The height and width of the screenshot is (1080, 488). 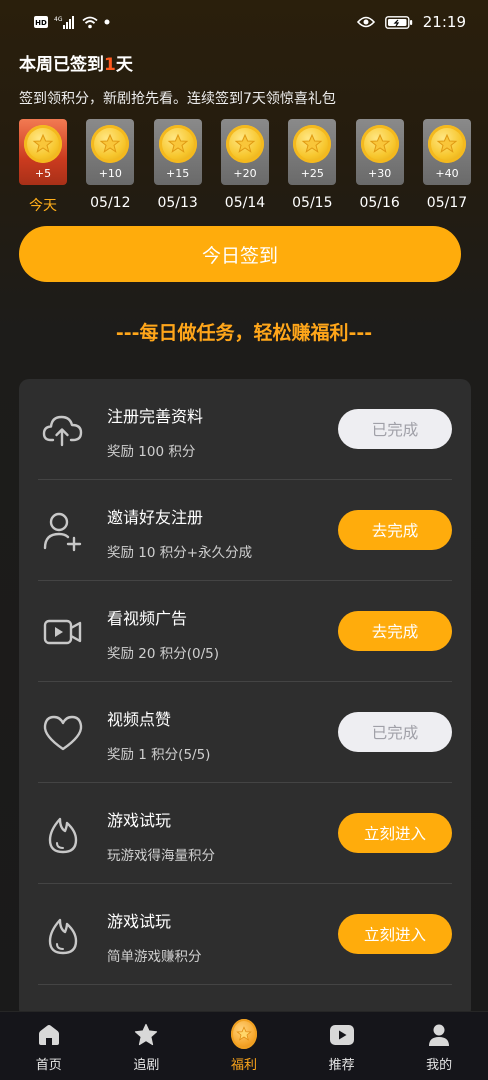 I want to click on checkin-subtitle: 签到领积分，新剧抢先看。连续签到7天领惊喜礼包, so click(x=177, y=99).